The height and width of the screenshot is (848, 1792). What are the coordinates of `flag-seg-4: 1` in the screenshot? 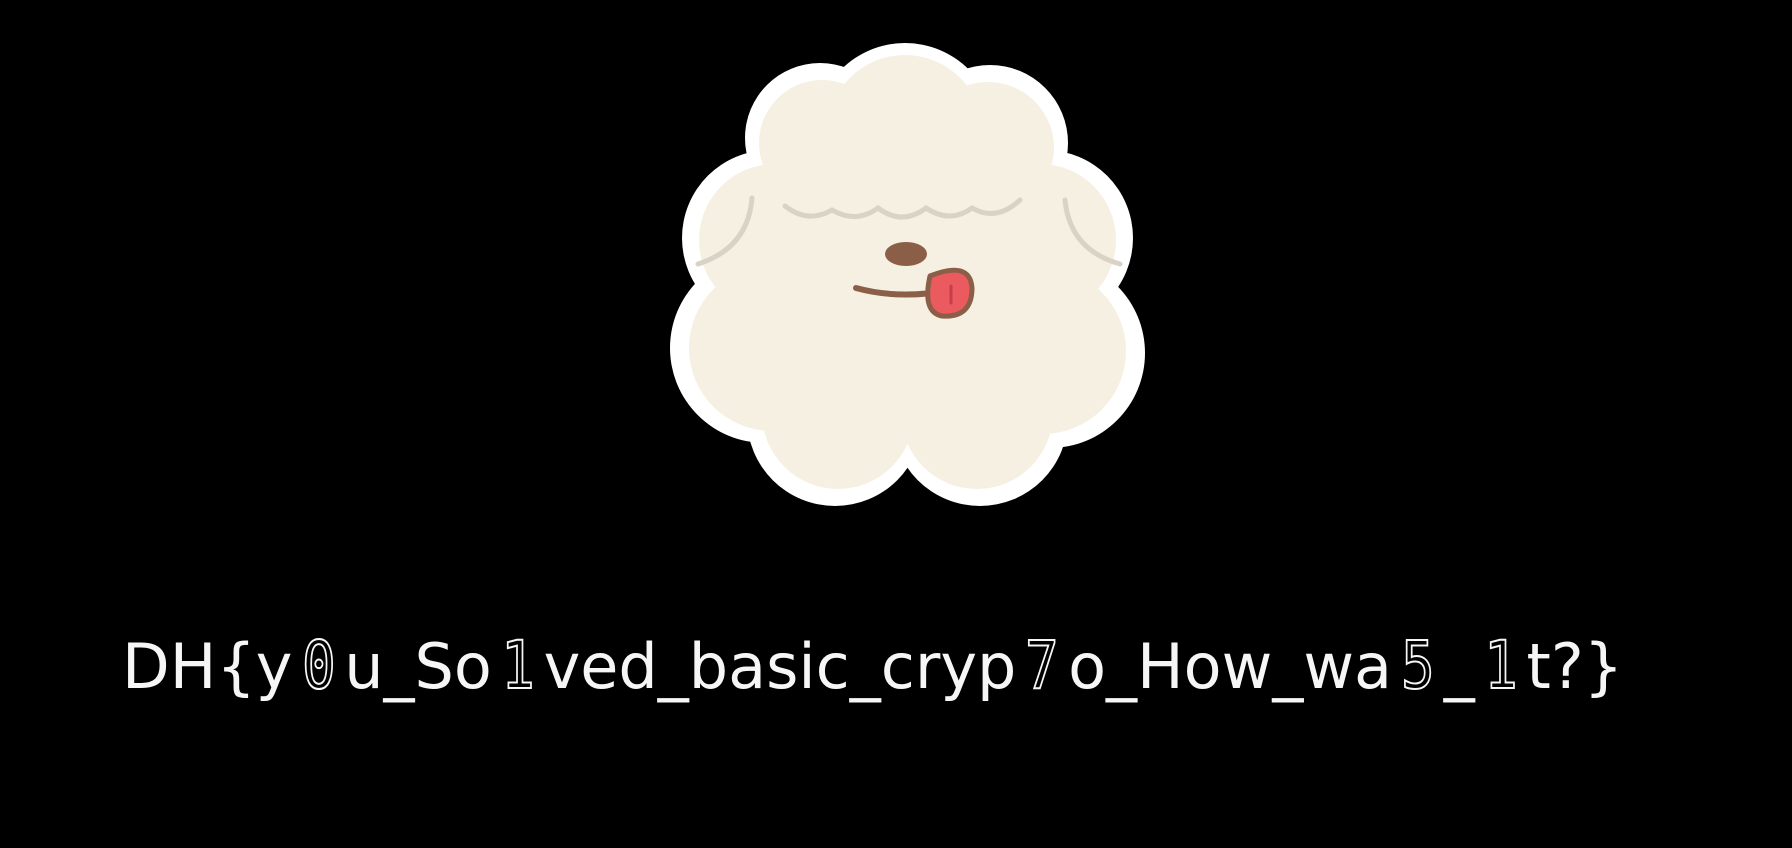 It's located at (517, 665).